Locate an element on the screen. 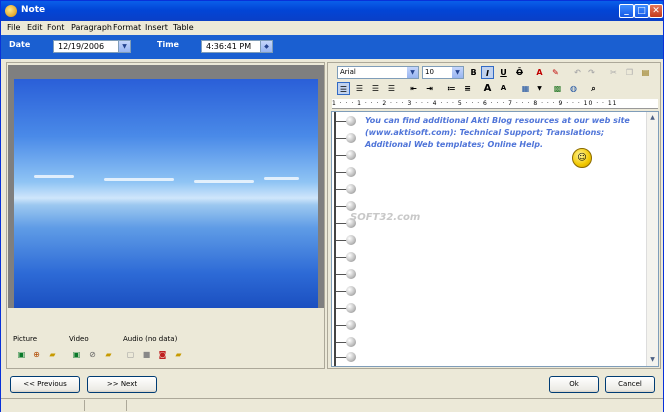 Image resolution: width=664 pixels, height=412 pixels. previous-button: << Previous is located at coordinates (45, 384).